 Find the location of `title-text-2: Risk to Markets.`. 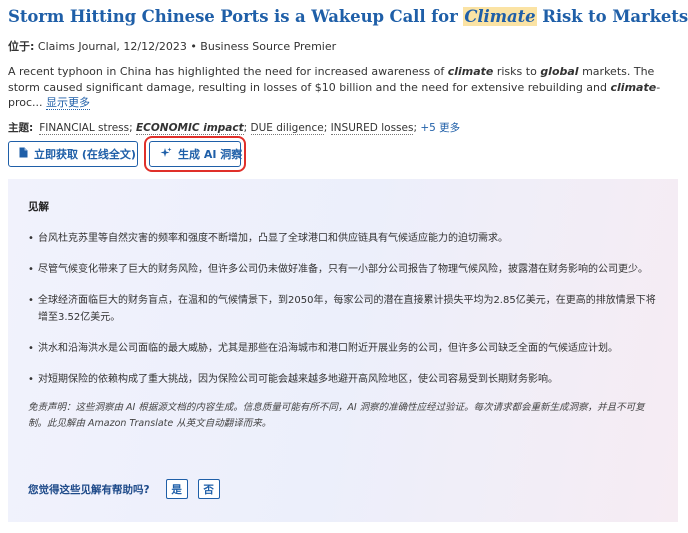

title-text-2: Risk to Markets. is located at coordinates (612, 16).